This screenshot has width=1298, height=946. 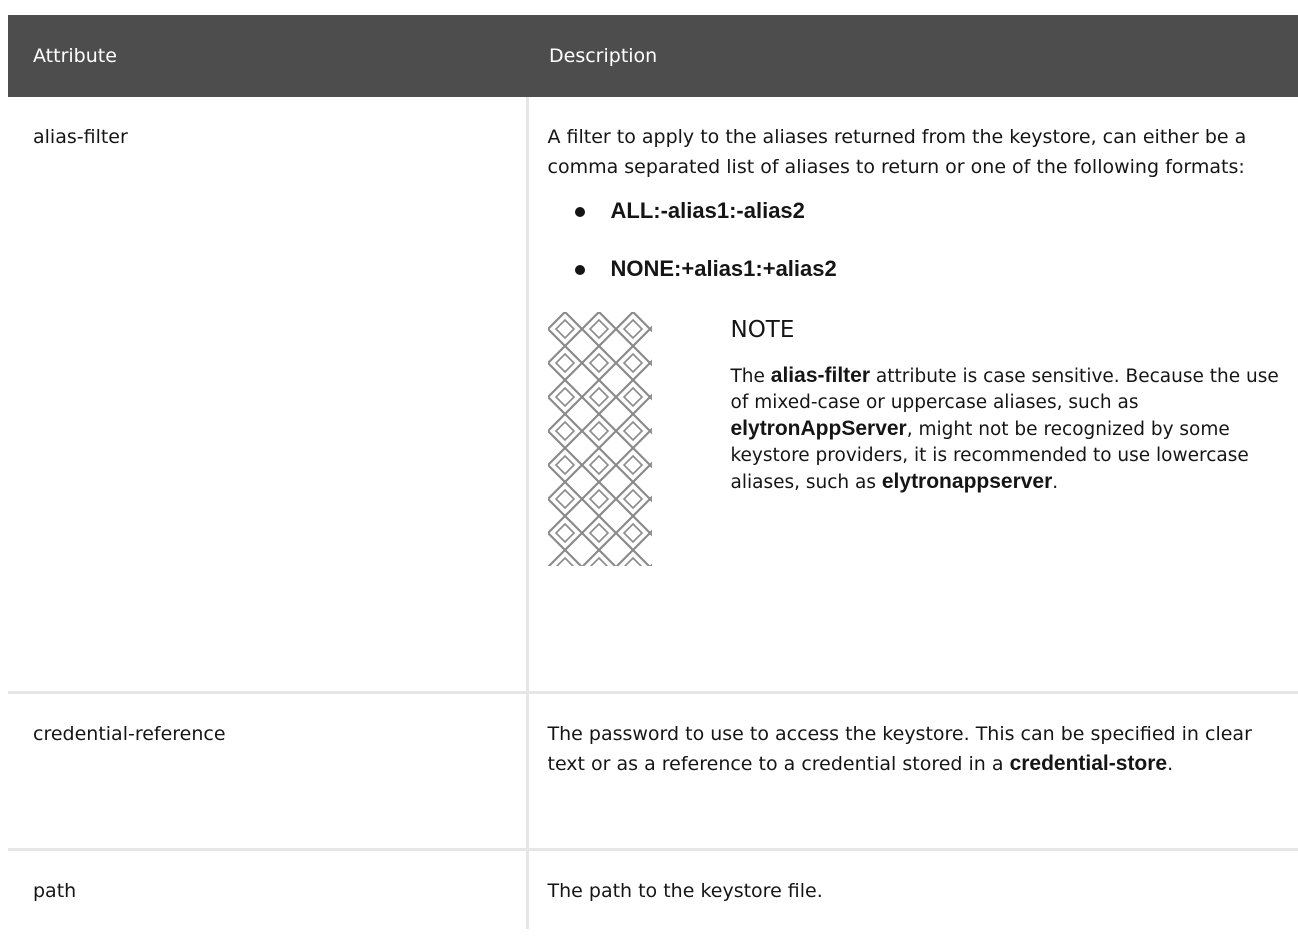 I want to click on header-attribute: Attribute, so click(x=267, y=56).